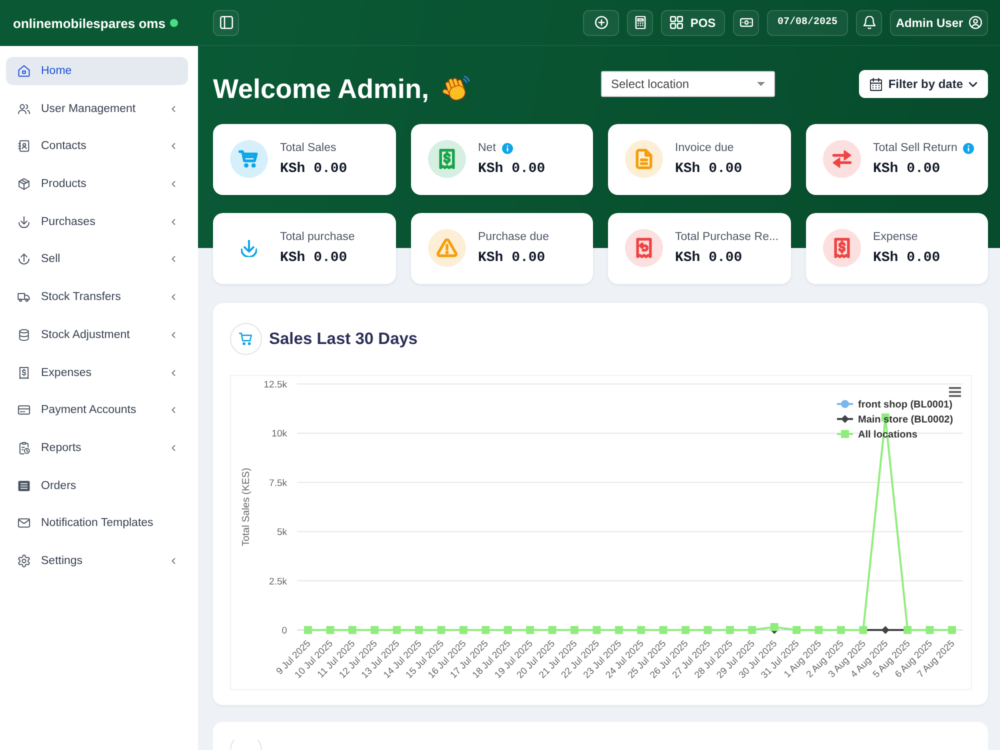  I want to click on sidebar-item: Home, so click(97, 71).